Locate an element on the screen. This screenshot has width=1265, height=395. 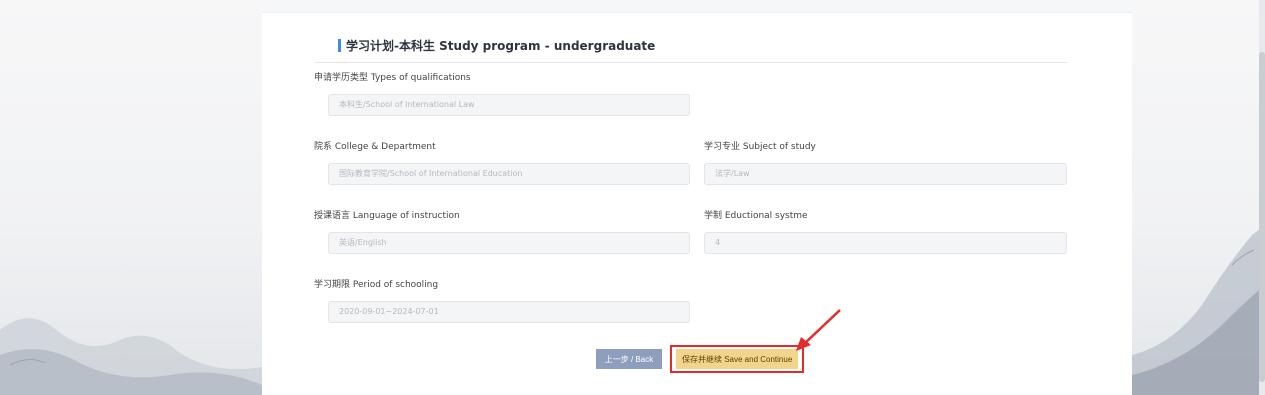
college-department-field: 国际教育学院/School of International Education is located at coordinates (509, 174).